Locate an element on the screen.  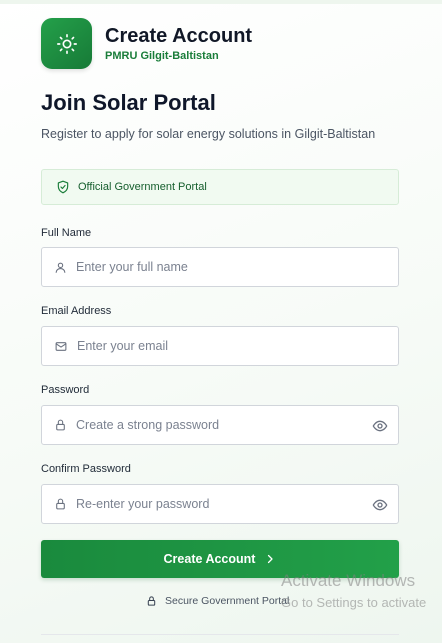
full-name-field is located at coordinates (220, 267).